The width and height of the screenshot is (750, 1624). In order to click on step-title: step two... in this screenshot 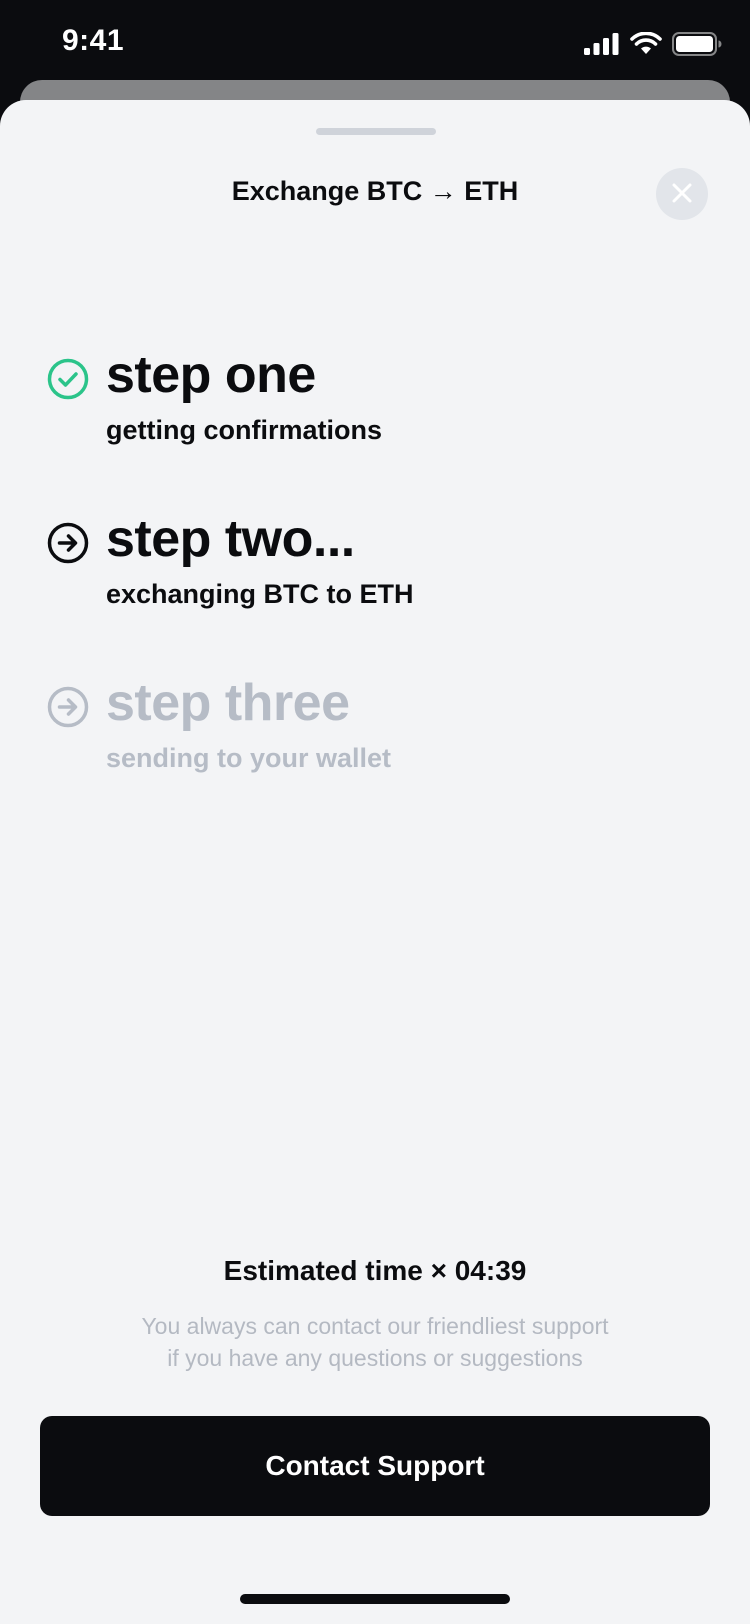, I will do `click(230, 539)`.